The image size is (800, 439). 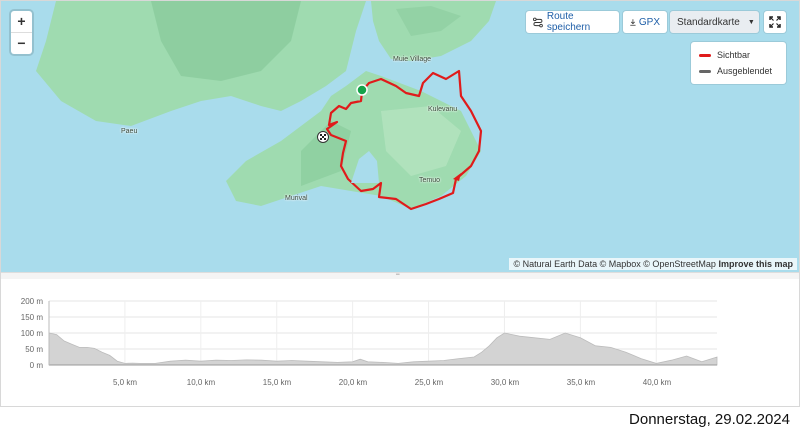 I want to click on zoom-control: + −, so click(x=21, y=32).